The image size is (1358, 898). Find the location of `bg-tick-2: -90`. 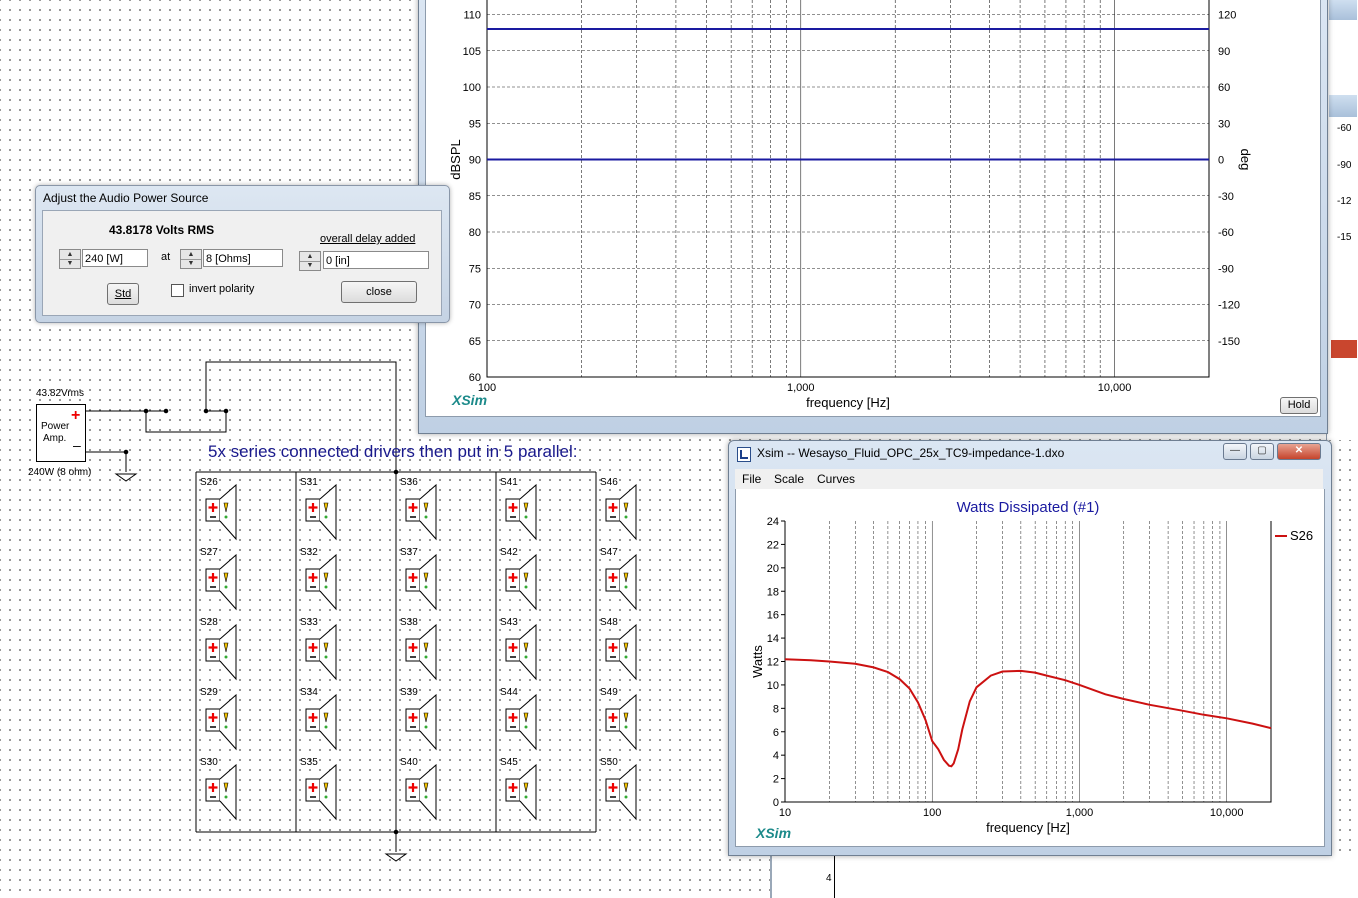

bg-tick-2: -90 is located at coordinates (1344, 165).